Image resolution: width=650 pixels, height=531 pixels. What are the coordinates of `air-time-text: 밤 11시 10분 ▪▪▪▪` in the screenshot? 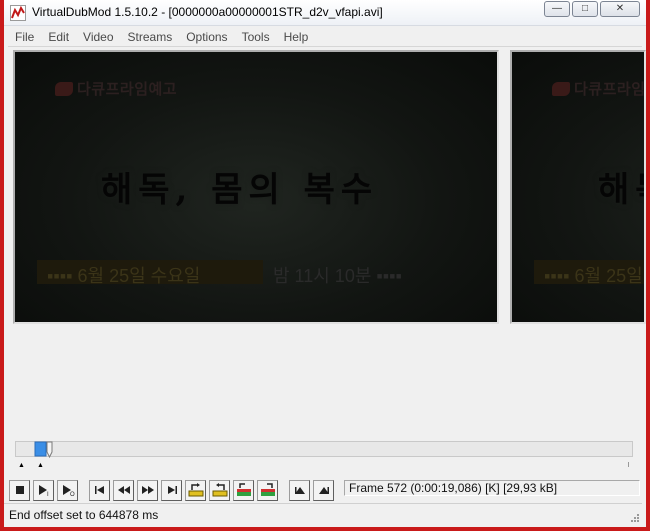 It's located at (337, 276).